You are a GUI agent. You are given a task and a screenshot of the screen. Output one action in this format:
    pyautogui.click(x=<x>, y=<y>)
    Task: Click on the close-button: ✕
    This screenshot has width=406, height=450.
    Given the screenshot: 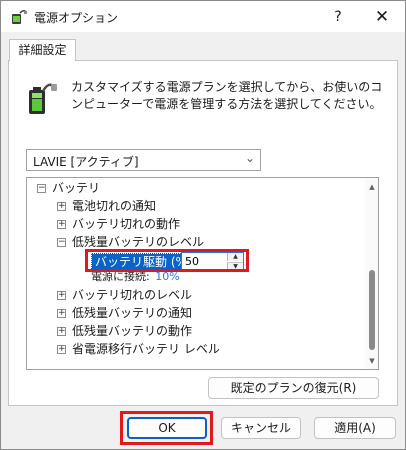 What is the action you would take?
    pyautogui.click(x=382, y=17)
    